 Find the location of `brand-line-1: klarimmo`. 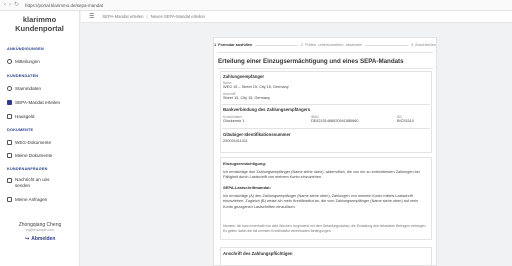

brand-line-1: klarimmo is located at coordinates (39, 19).